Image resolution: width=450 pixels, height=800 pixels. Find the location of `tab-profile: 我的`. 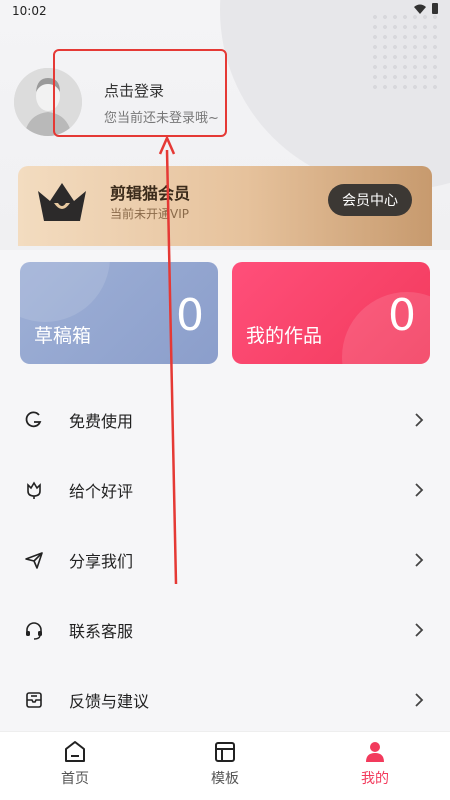

tab-profile: 我的 is located at coordinates (375, 764).